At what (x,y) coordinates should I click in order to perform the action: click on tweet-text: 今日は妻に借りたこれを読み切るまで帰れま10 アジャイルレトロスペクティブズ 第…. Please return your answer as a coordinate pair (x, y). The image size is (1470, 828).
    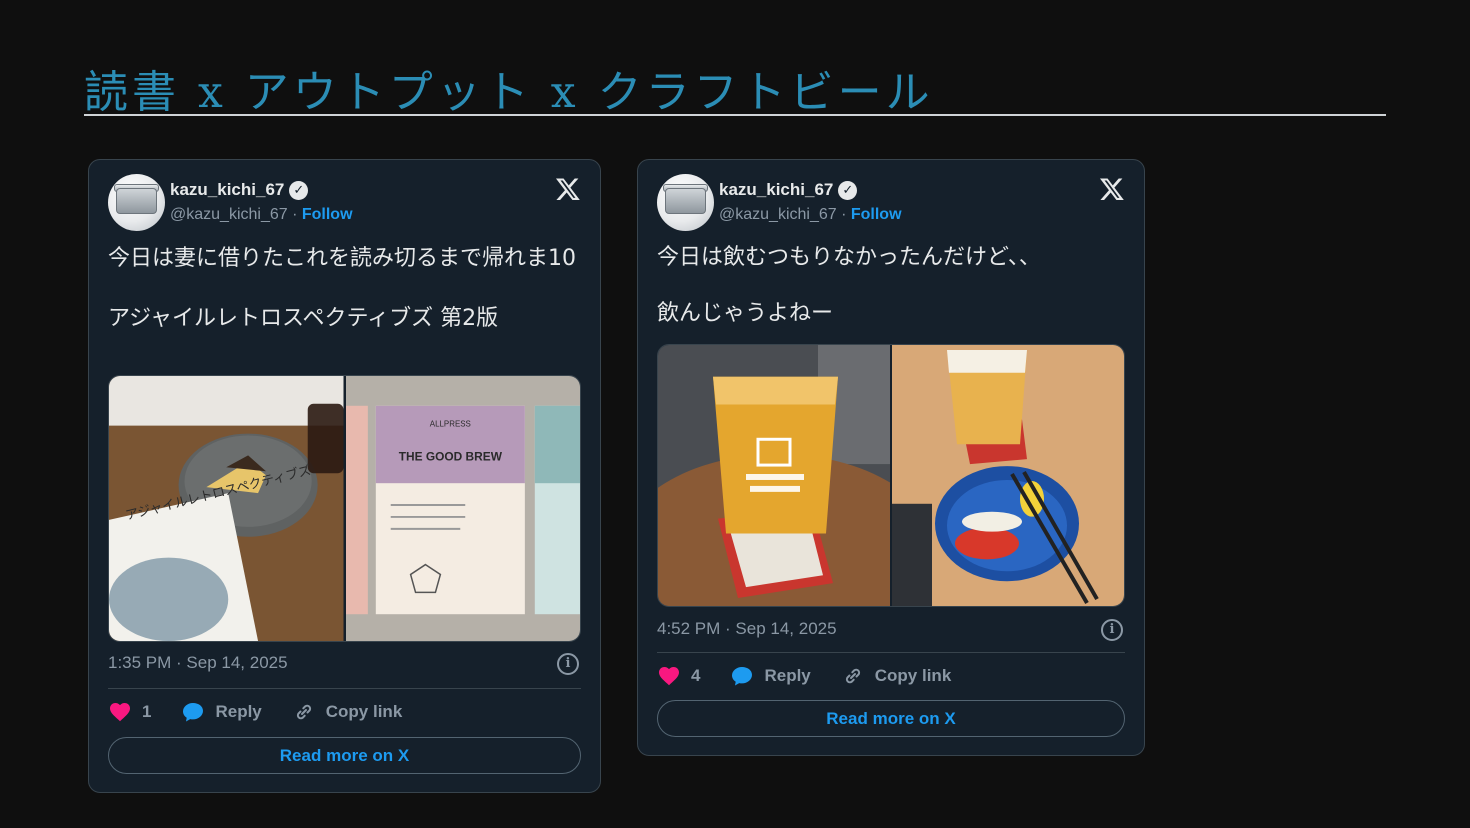
    Looking at the image, I should click on (342, 288).